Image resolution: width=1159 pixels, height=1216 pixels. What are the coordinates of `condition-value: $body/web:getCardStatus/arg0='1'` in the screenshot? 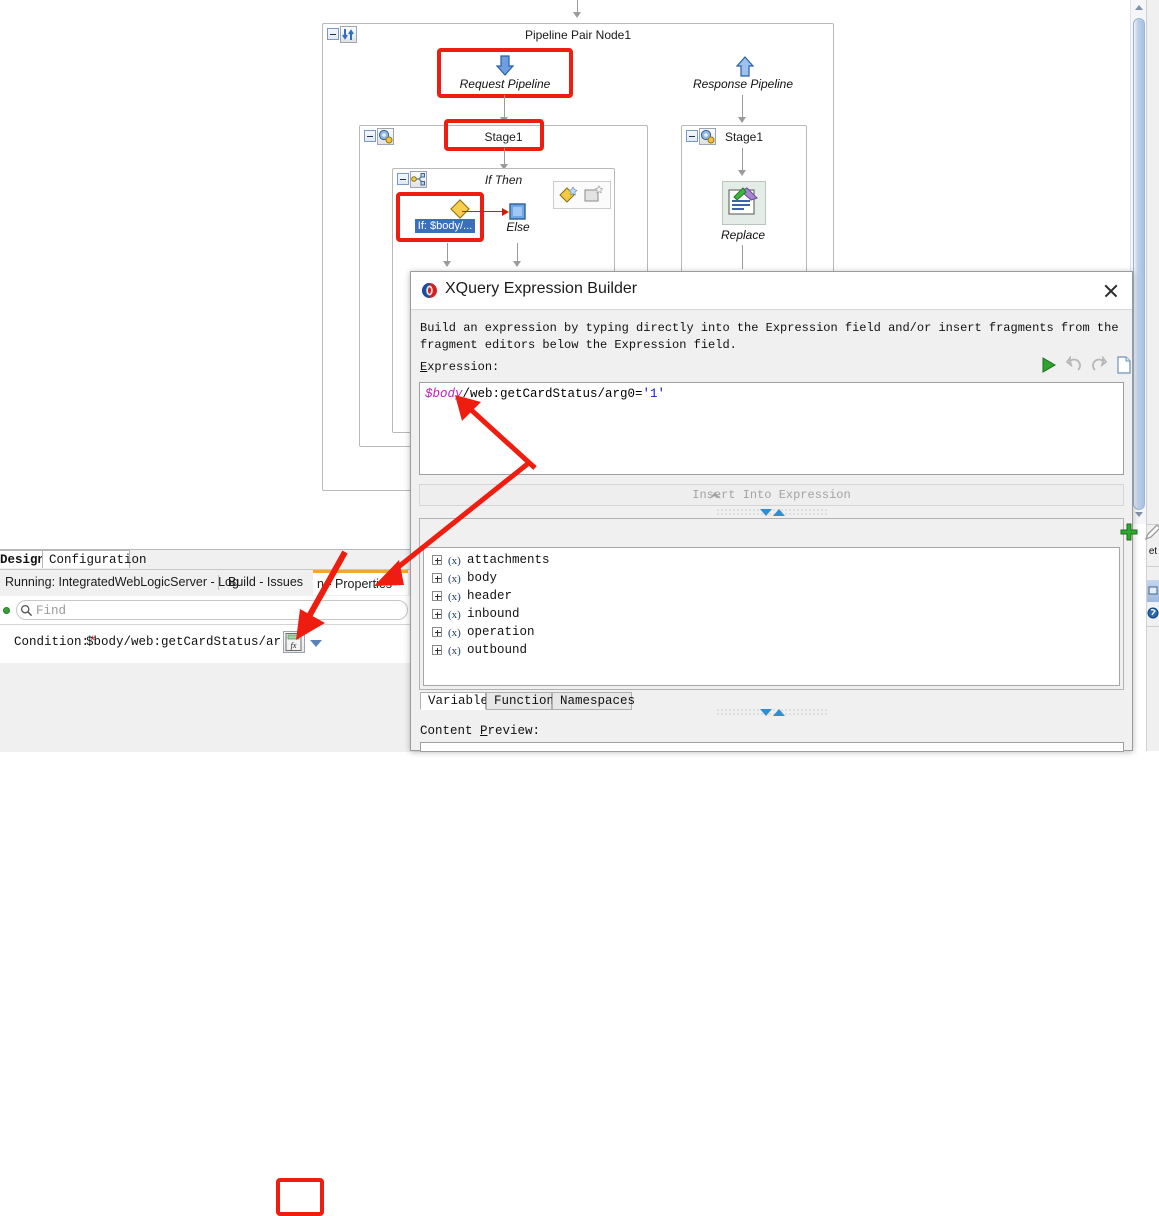 It's located at (184, 642).